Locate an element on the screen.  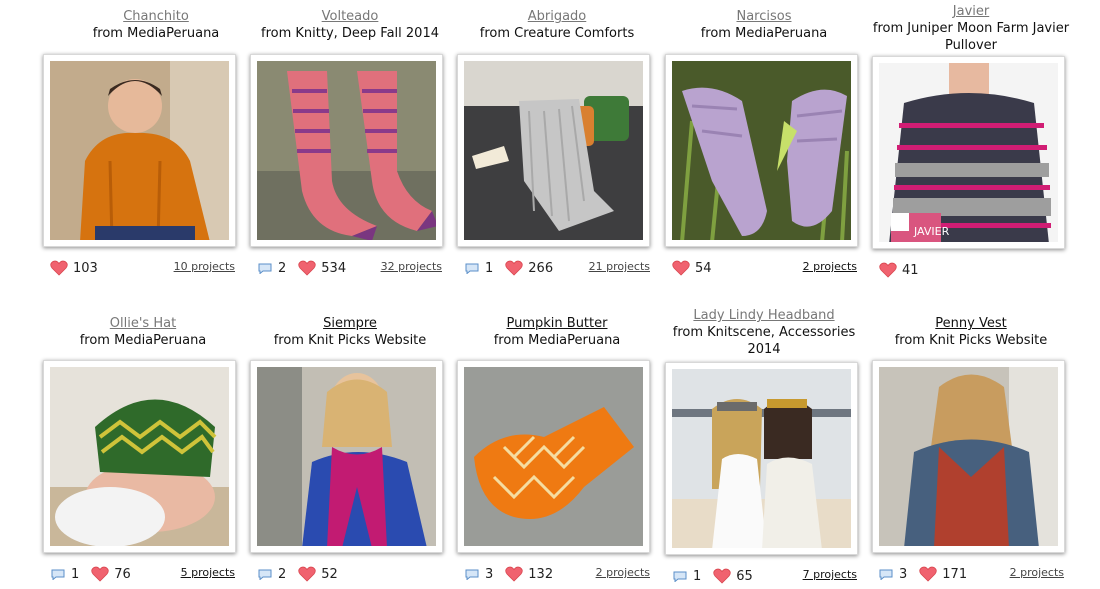
pattern-title-link: Volteado is located at coordinates (350, 16).